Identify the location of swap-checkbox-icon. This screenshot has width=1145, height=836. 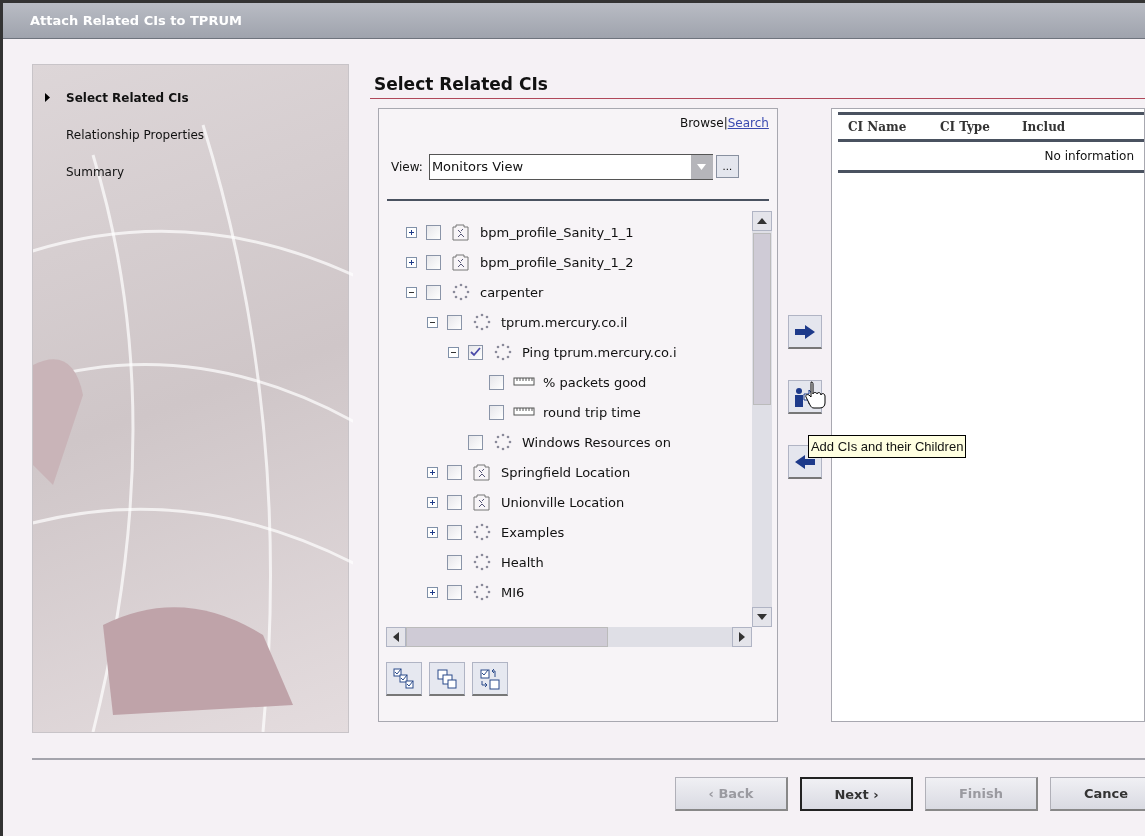
(490, 678).